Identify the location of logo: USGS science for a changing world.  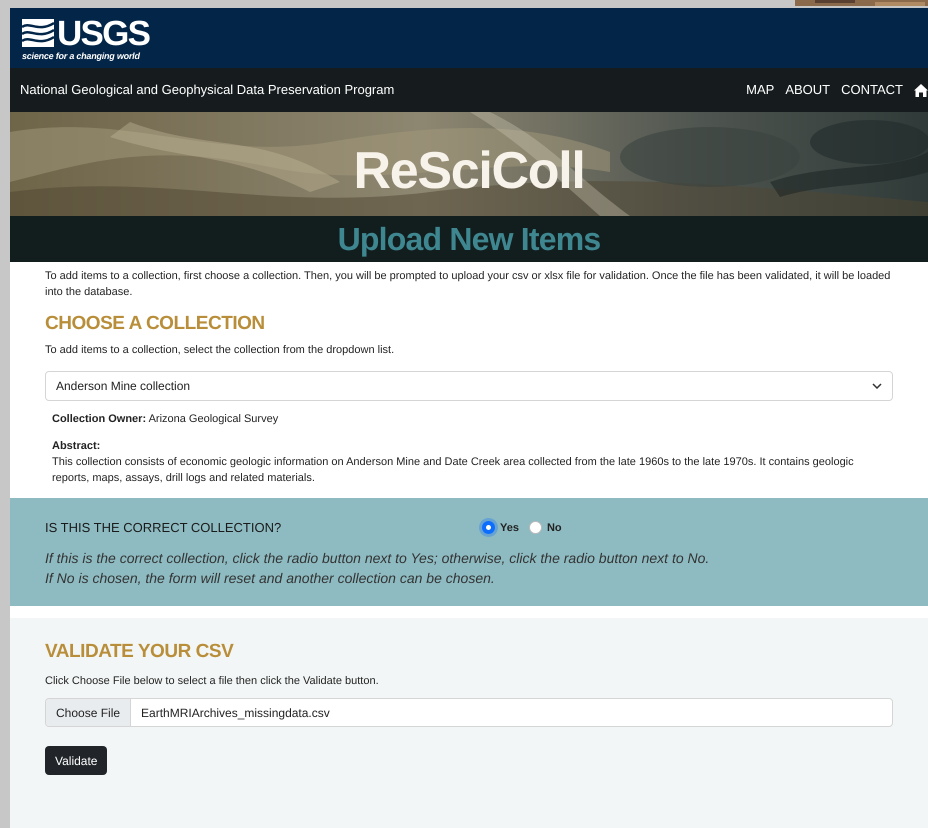
(86, 38).